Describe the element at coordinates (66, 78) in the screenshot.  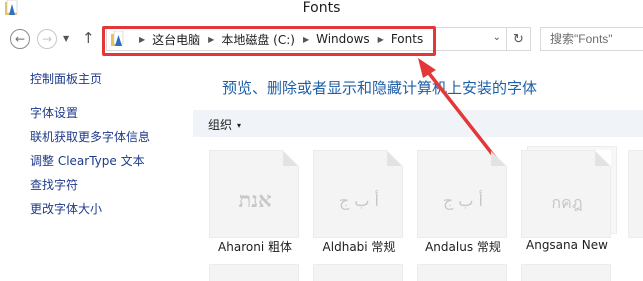
I see `sidebar-item-control-panel-home: 控制面板主页` at that location.